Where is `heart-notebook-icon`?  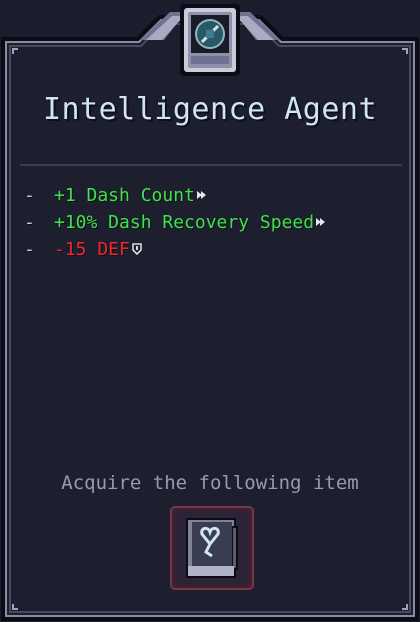
heart-notebook-icon is located at coordinates (212, 548).